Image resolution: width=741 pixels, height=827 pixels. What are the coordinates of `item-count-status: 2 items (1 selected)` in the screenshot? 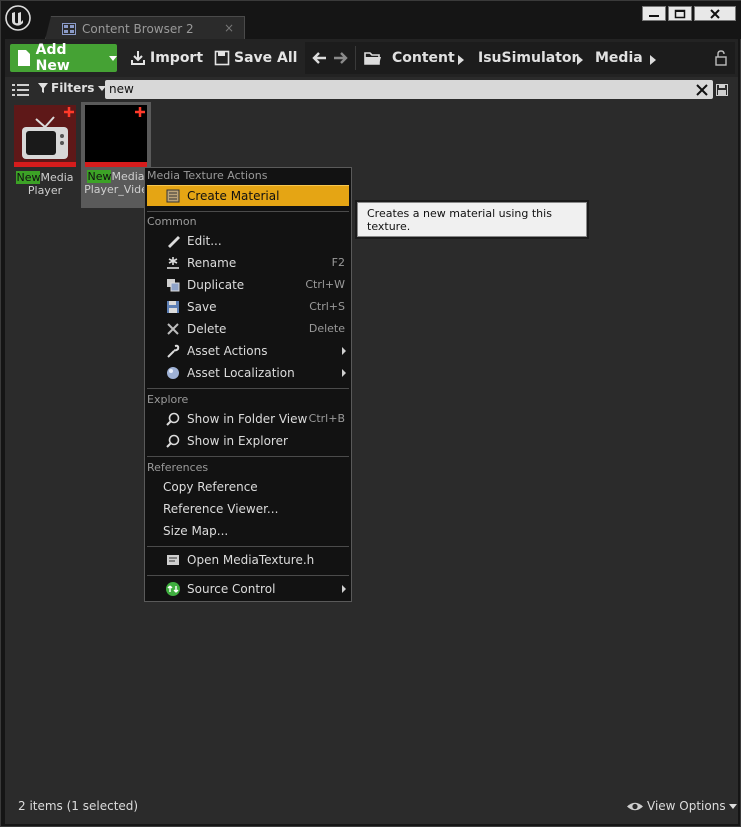 It's located at (78, 806).